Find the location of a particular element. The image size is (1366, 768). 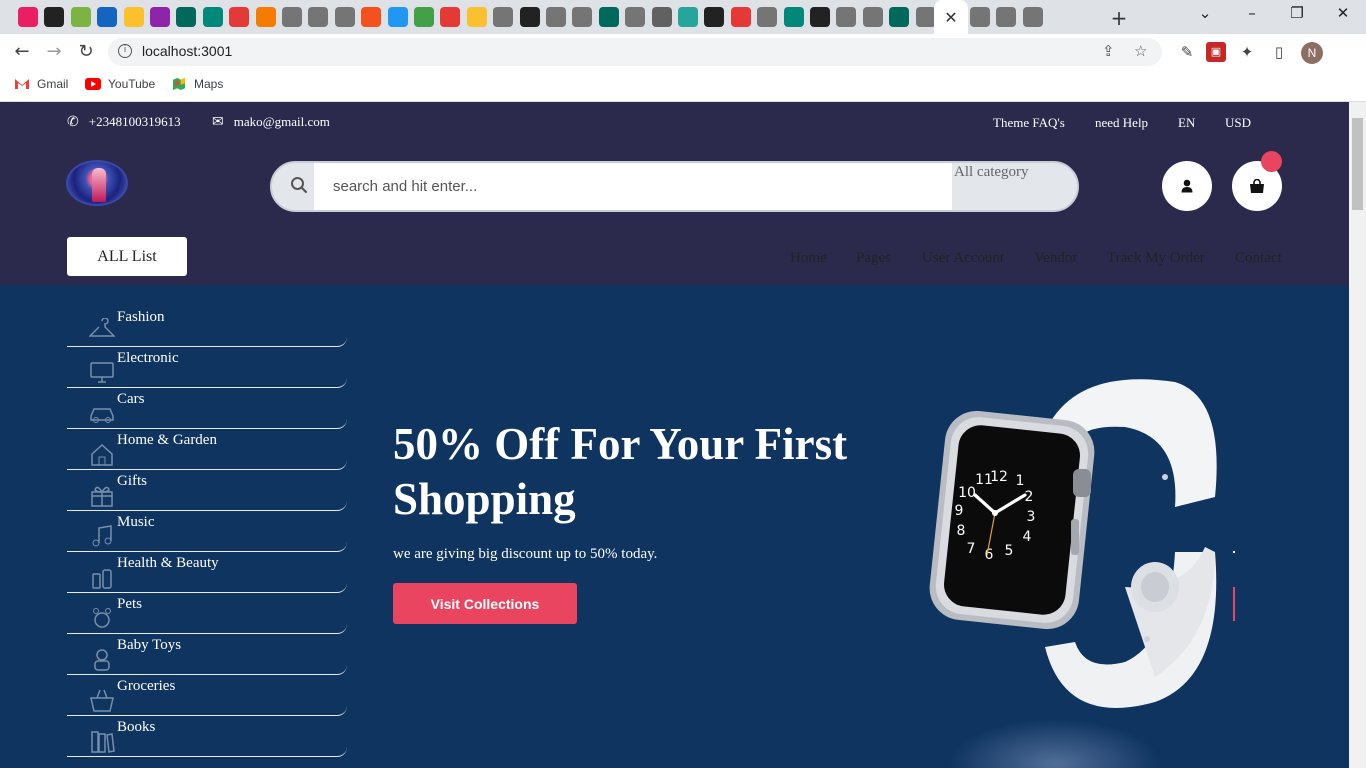

active-tab: ✕ is located at coordinates (951, 17).